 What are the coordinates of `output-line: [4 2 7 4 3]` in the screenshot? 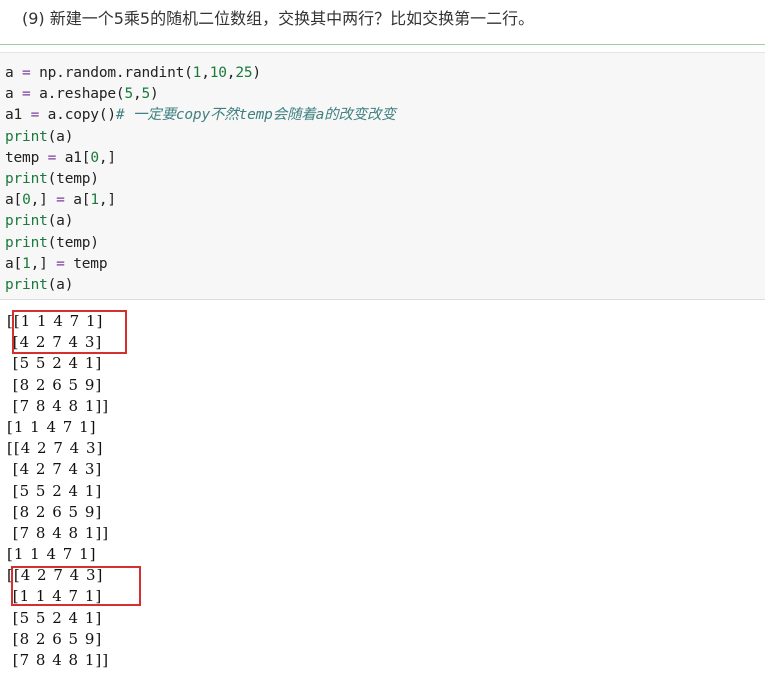 It's located at (55, 469).